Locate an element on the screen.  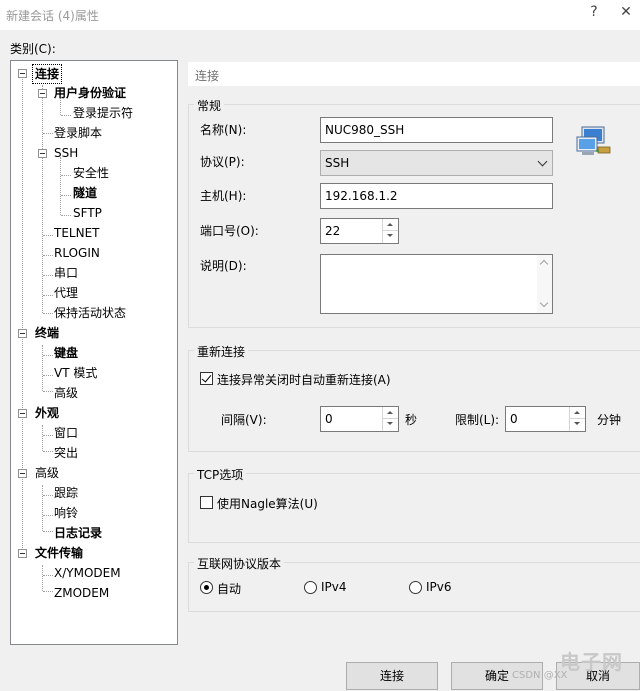
port-value: 22 is located at coordinates (333, 231).